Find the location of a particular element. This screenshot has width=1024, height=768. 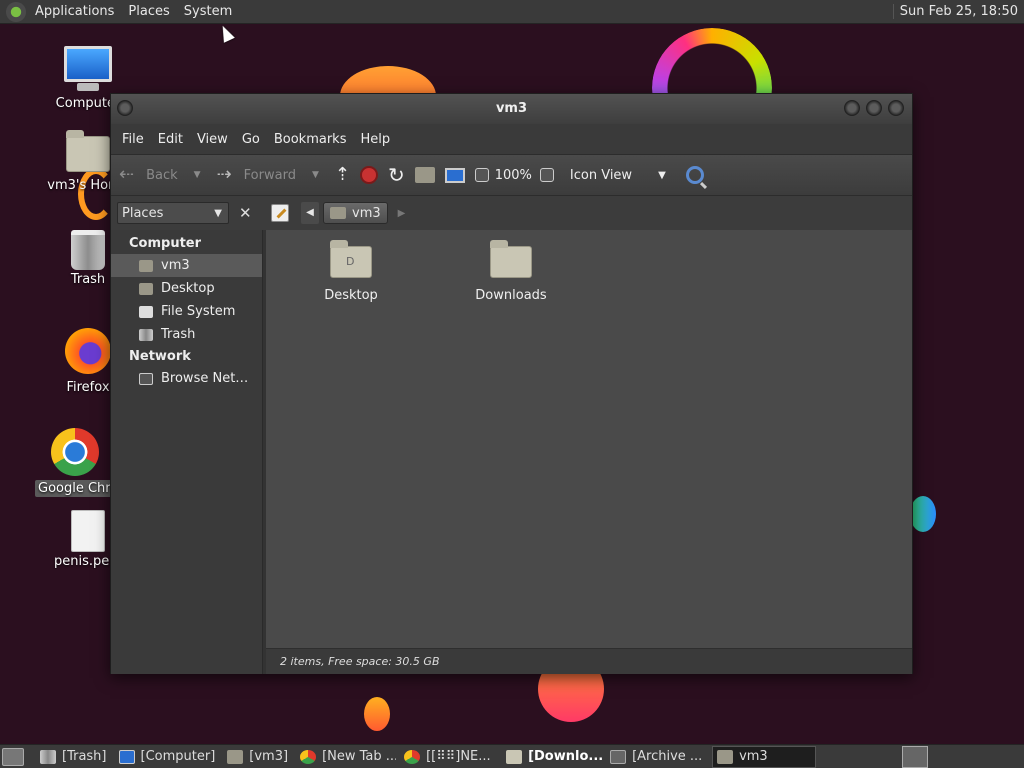

back-button: ⇠ Back ▼ is located at coordinates (160, 175).